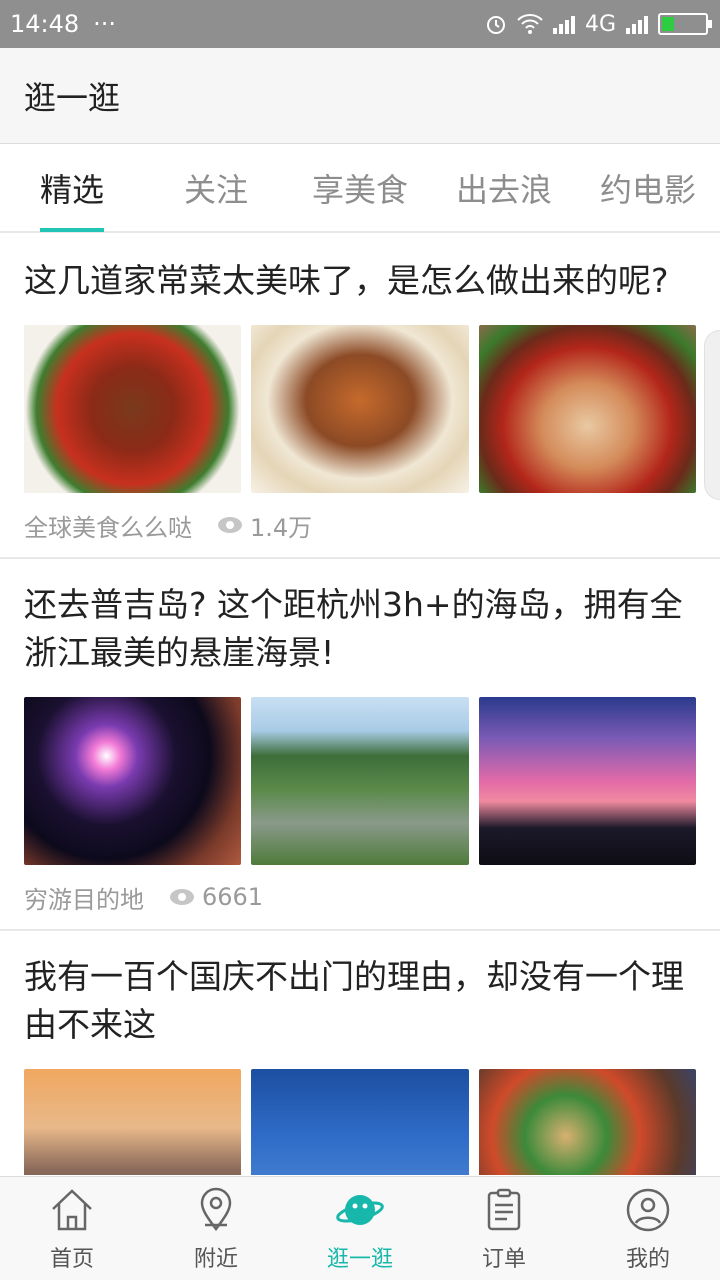 The width and height of the screenshot is (720, 1280). Describe the element at coordinates (133, 1122) in the screenshot. I see `city-skyline-image` at that location.